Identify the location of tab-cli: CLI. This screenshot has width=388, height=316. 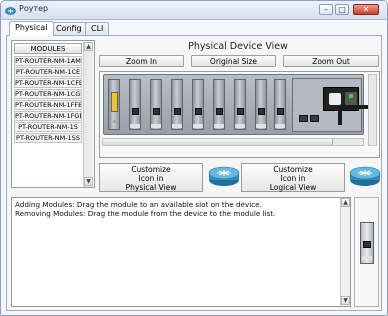
(97, 28).